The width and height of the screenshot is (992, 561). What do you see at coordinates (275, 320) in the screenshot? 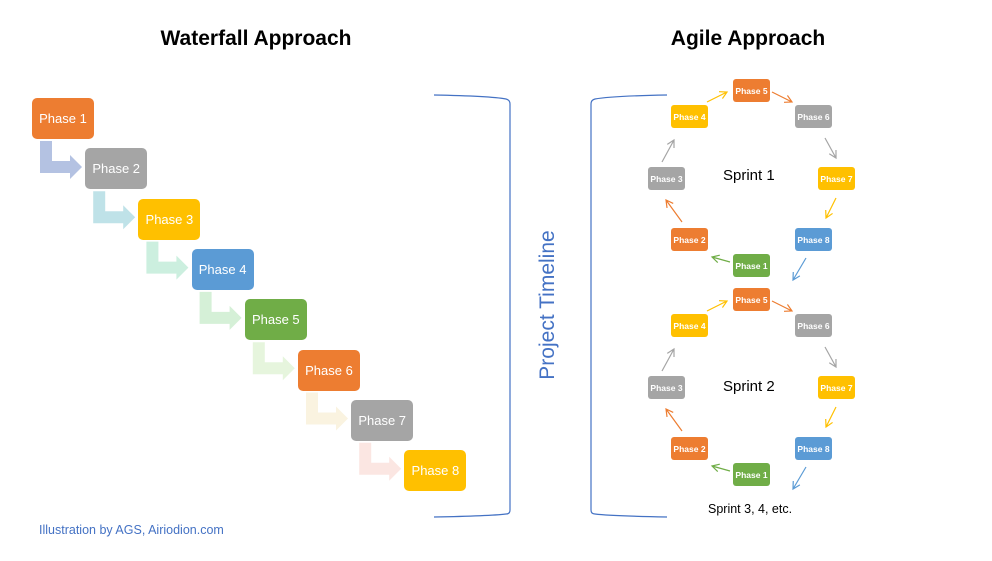
I see `waterfall-phase-5: Phase 5` at bounding box center [275, 320].